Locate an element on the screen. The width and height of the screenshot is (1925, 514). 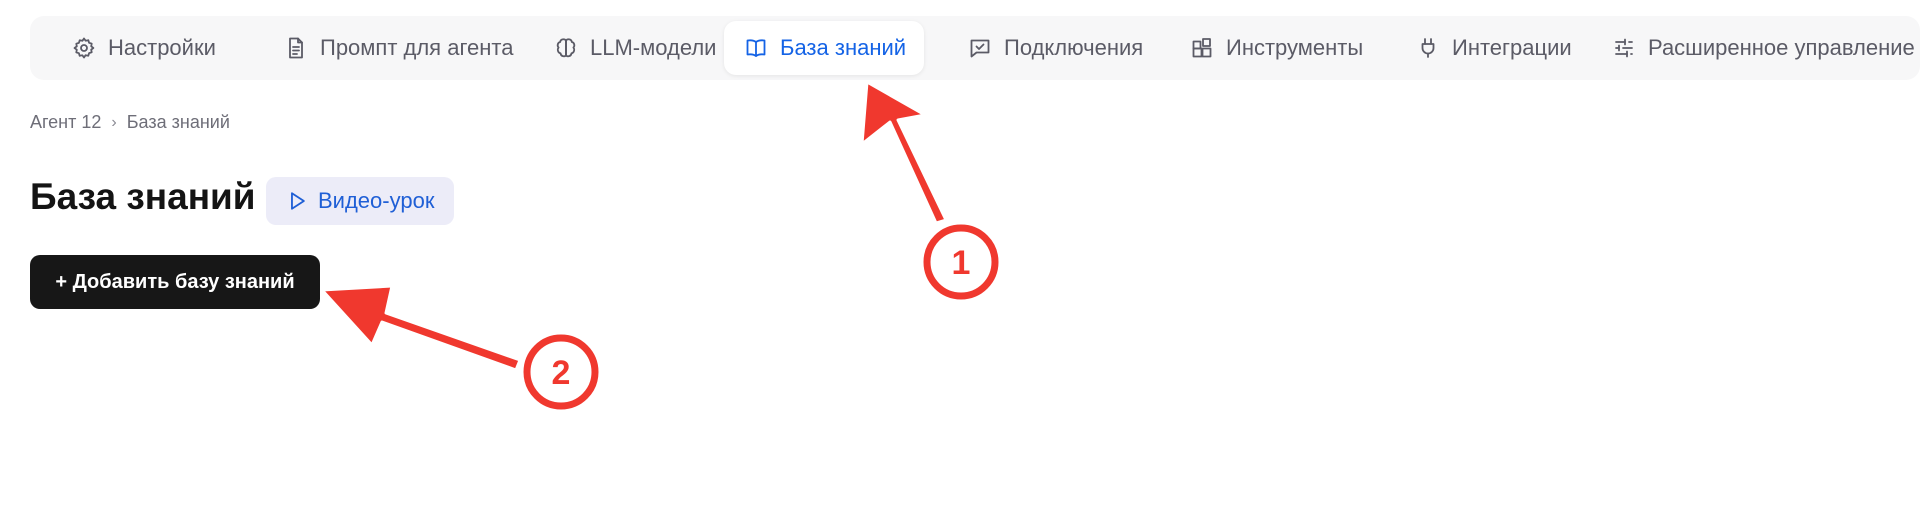
book-icon is located at coordinates (756, 48).